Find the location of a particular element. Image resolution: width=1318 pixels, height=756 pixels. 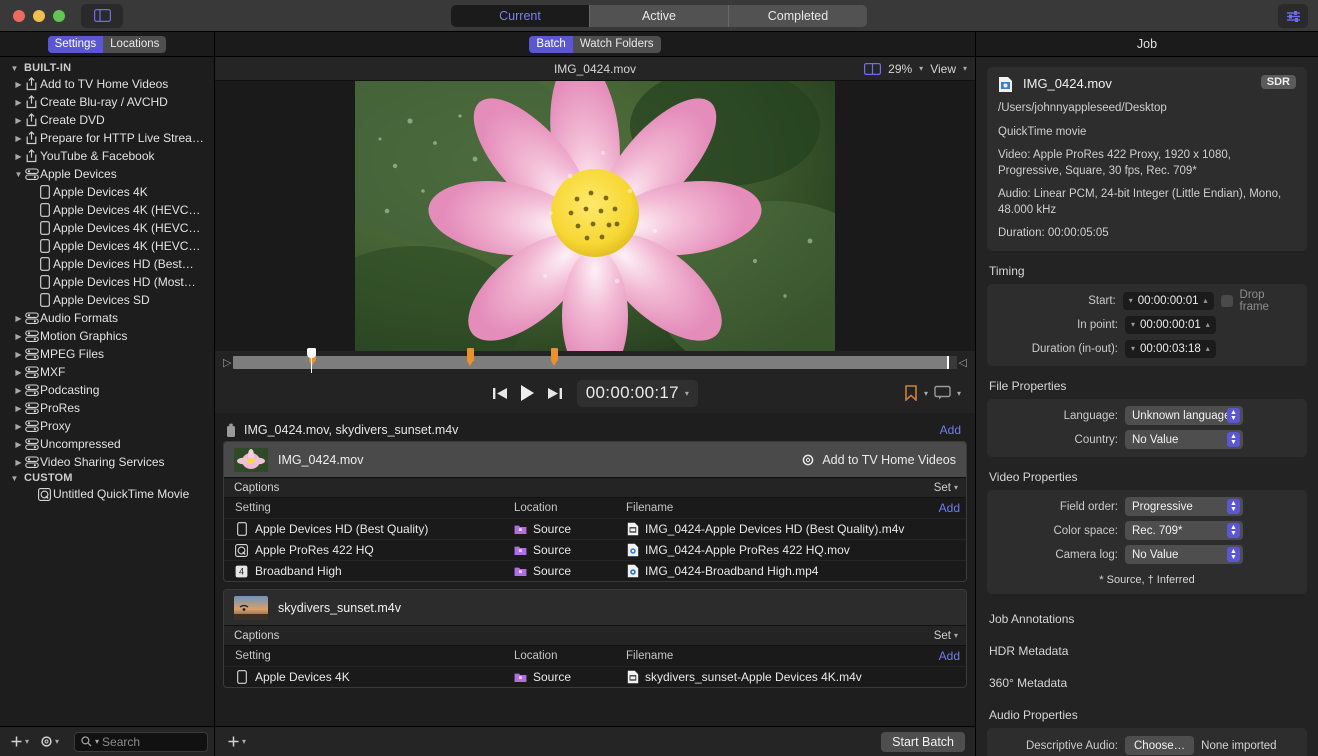

gear-icon is located at coordinates (808, 460).